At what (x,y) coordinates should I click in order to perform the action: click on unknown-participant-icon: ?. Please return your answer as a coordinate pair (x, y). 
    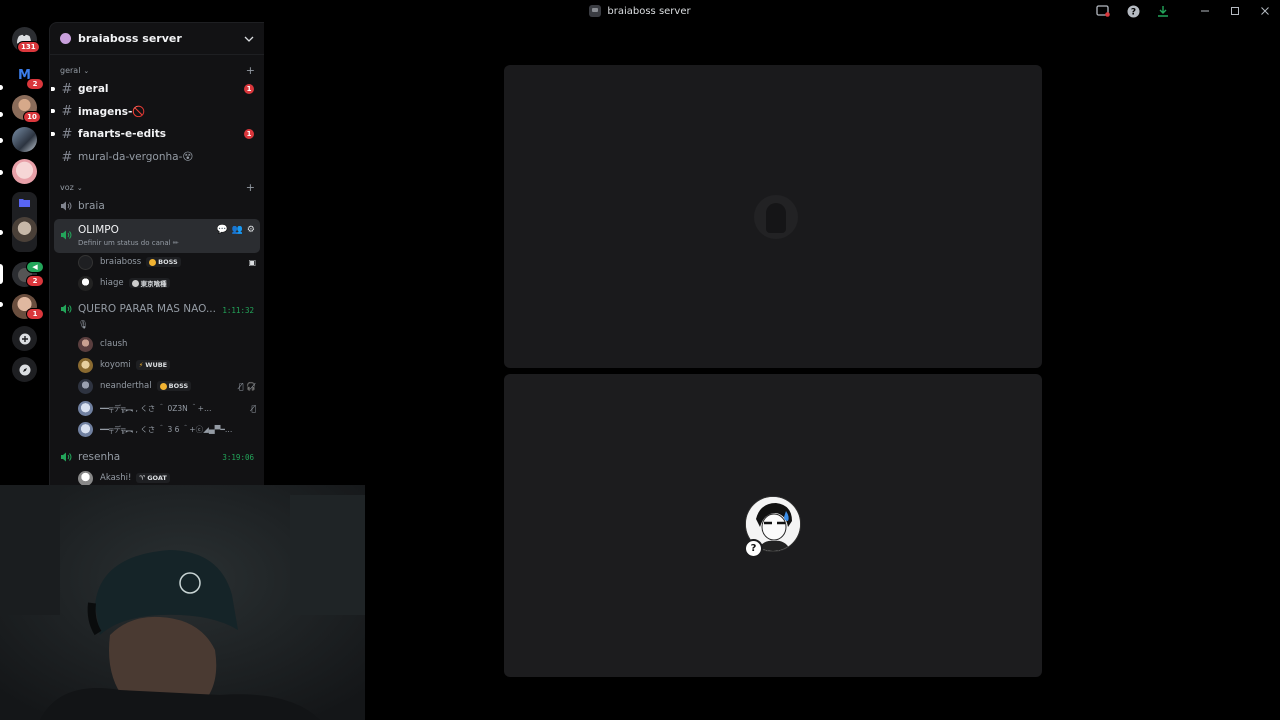
    Looking at the image, I should click on (753, 548).